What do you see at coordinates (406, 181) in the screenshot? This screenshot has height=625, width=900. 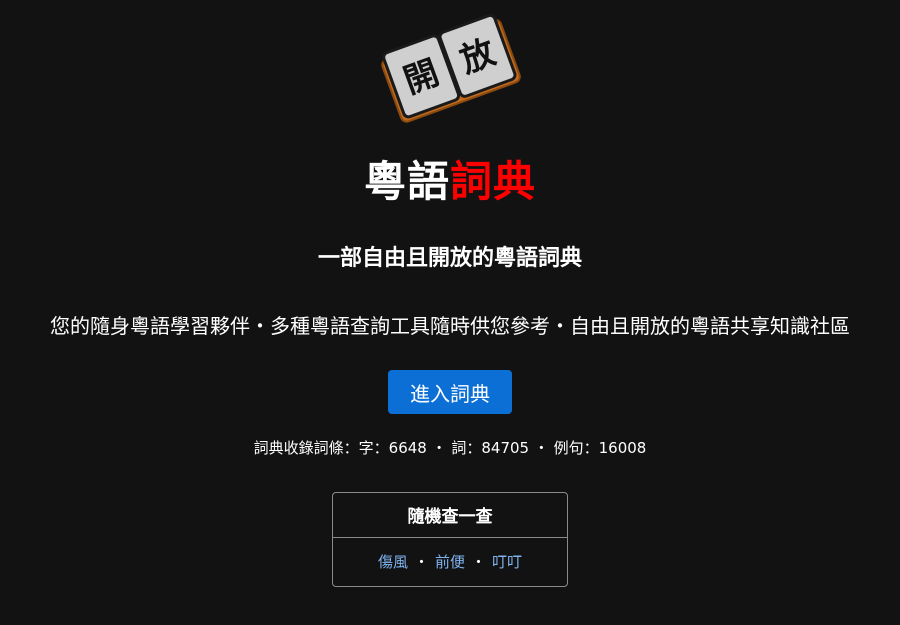 I see `site-title-white: 粵語` at bounding box center [406, 181].